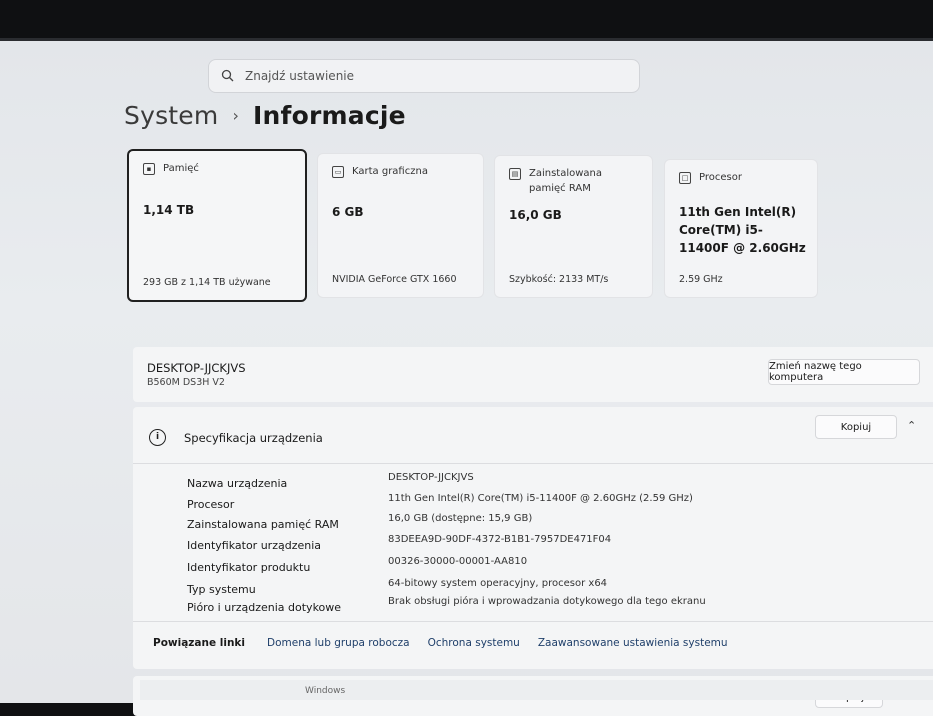 This screenshot has height=716, width=933. Describe the element at coordinates (199, 643) in the screenshot. I see `related-links-title: Powiązane linki` at that location.